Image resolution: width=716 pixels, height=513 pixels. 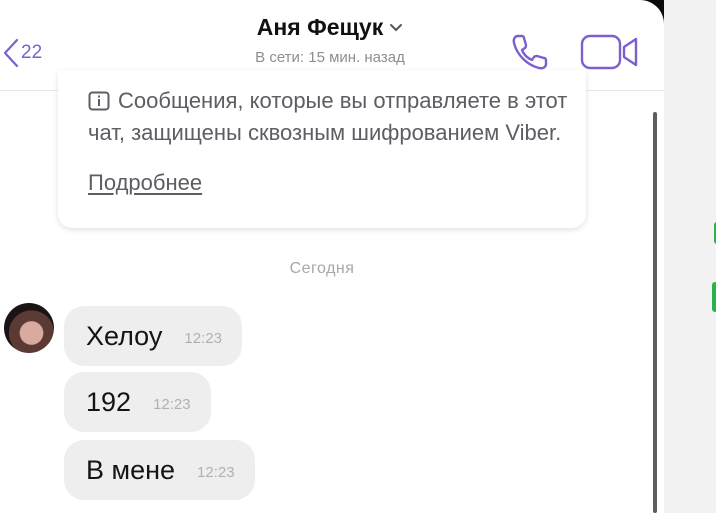 I want to click on back-button: 22, so click(x=22, y=53).